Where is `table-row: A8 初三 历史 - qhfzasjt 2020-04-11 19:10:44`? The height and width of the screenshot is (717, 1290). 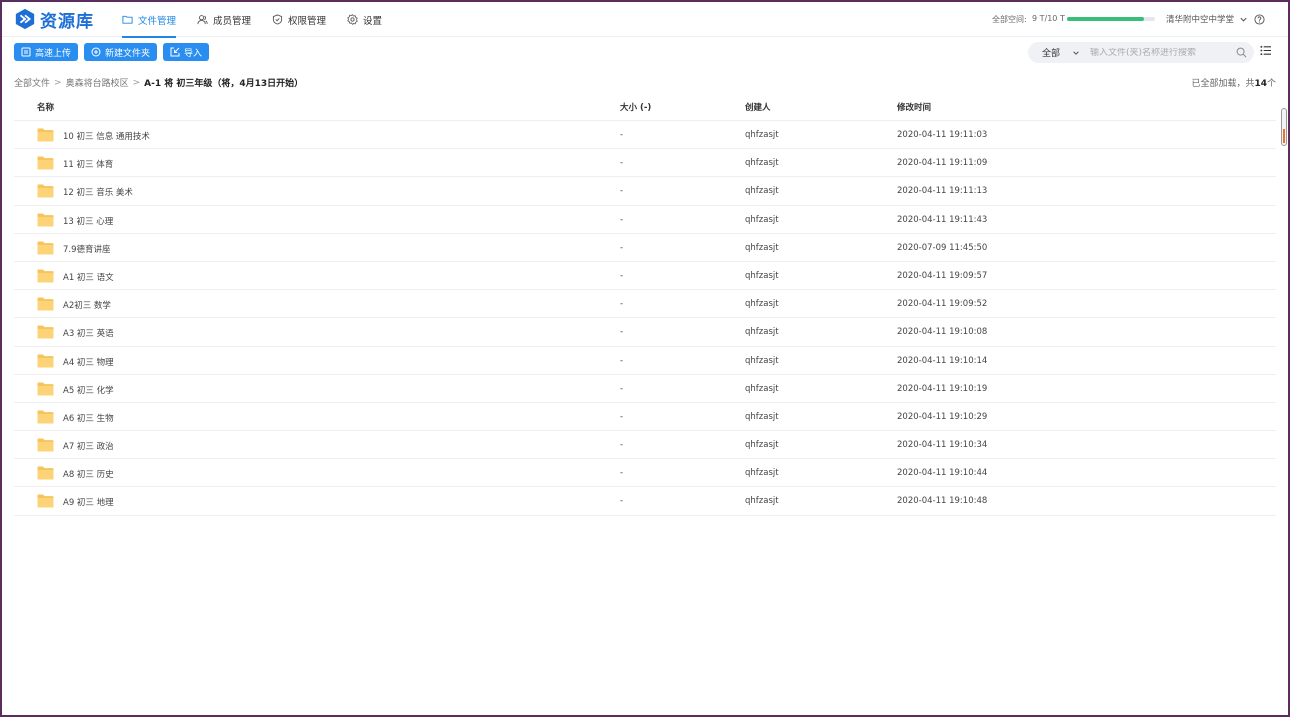
table-row: A8 初三 历史 - qhfzasjt 2020-04-11 19:10:44 is located at coordinates (645, 473).